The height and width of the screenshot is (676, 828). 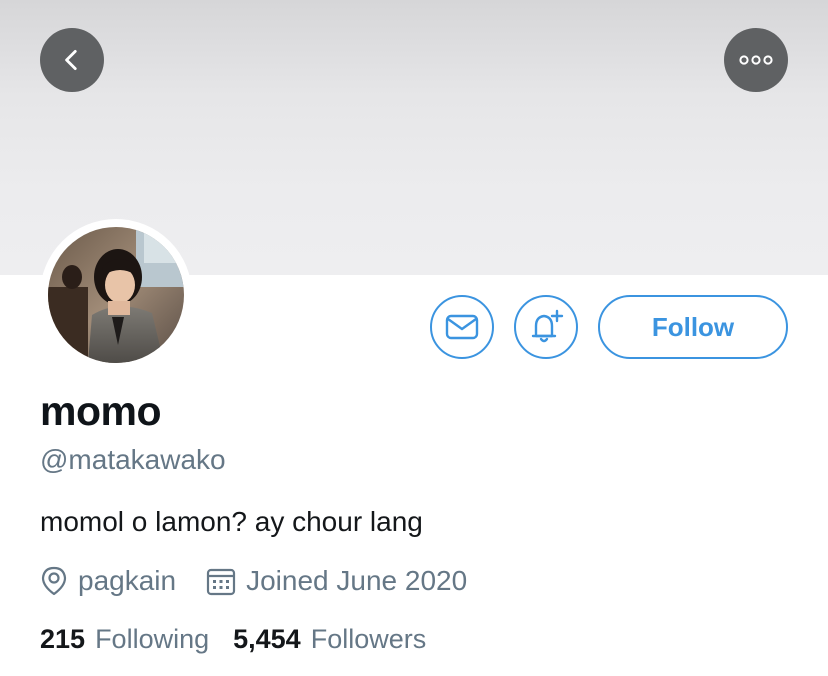 What do you see at coordinates (368, 639) in the screenshot?
I see `followers-label: Followers` at bounding box center [368, 639].